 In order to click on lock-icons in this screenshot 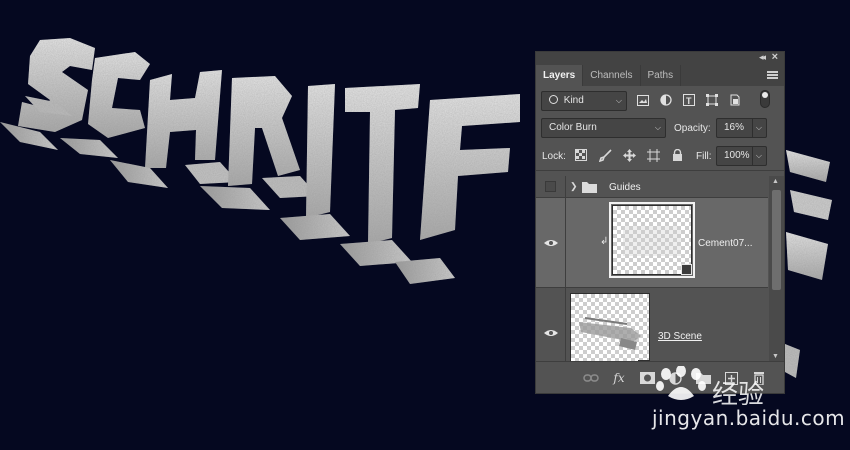, I will do `click(629, 155)`.